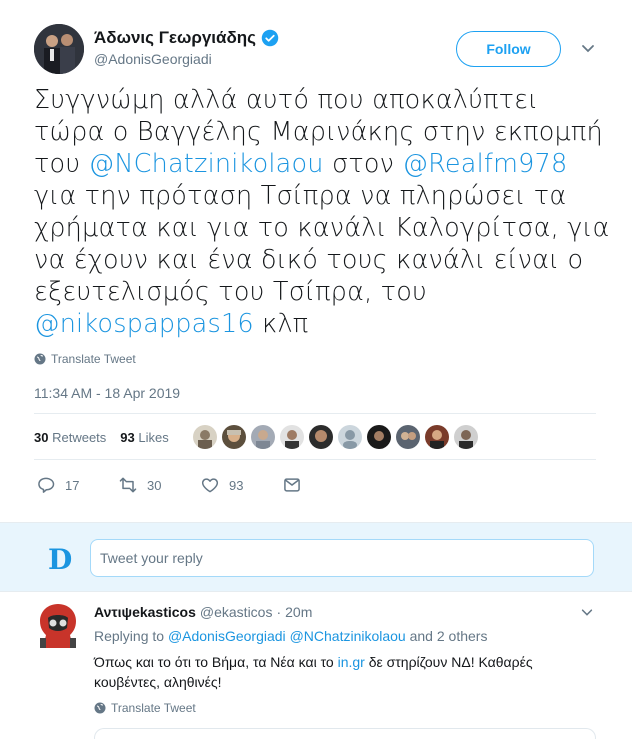 The height and width of the screenshot is (739, 632). Describe the element at coordinates (128, 485) in the screenshot. I see `retweet-icon` at that location.